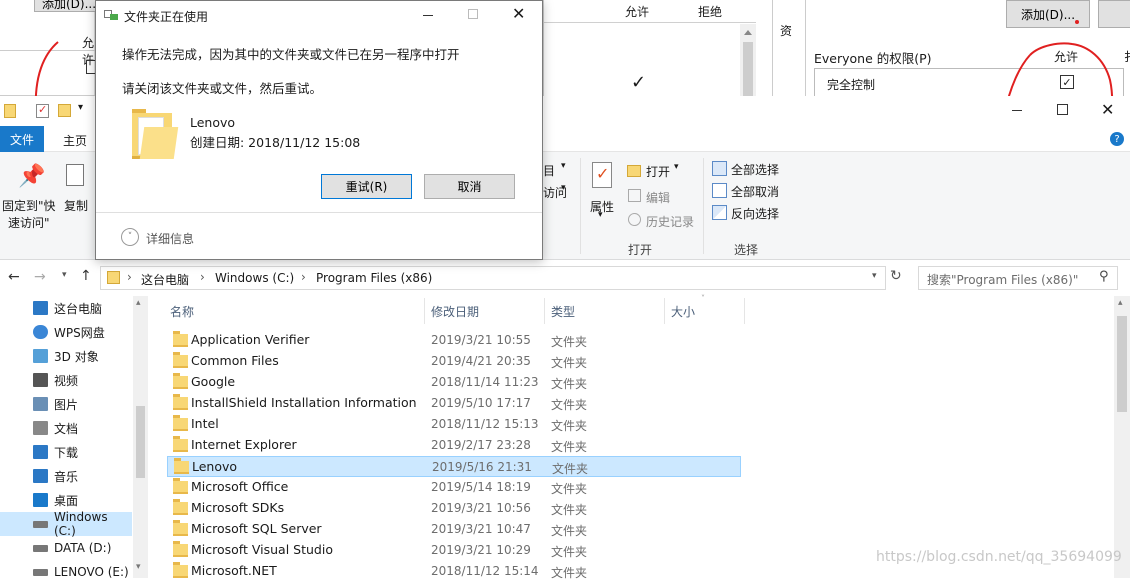 The height and width of the screenshot is (584, 1130). What do you see at coordinates (454, 487) in the screenshot?
I see `file-row: Microsoft Office 2019/5/14 18:19 文件夹` at bounding box center [454, 487].